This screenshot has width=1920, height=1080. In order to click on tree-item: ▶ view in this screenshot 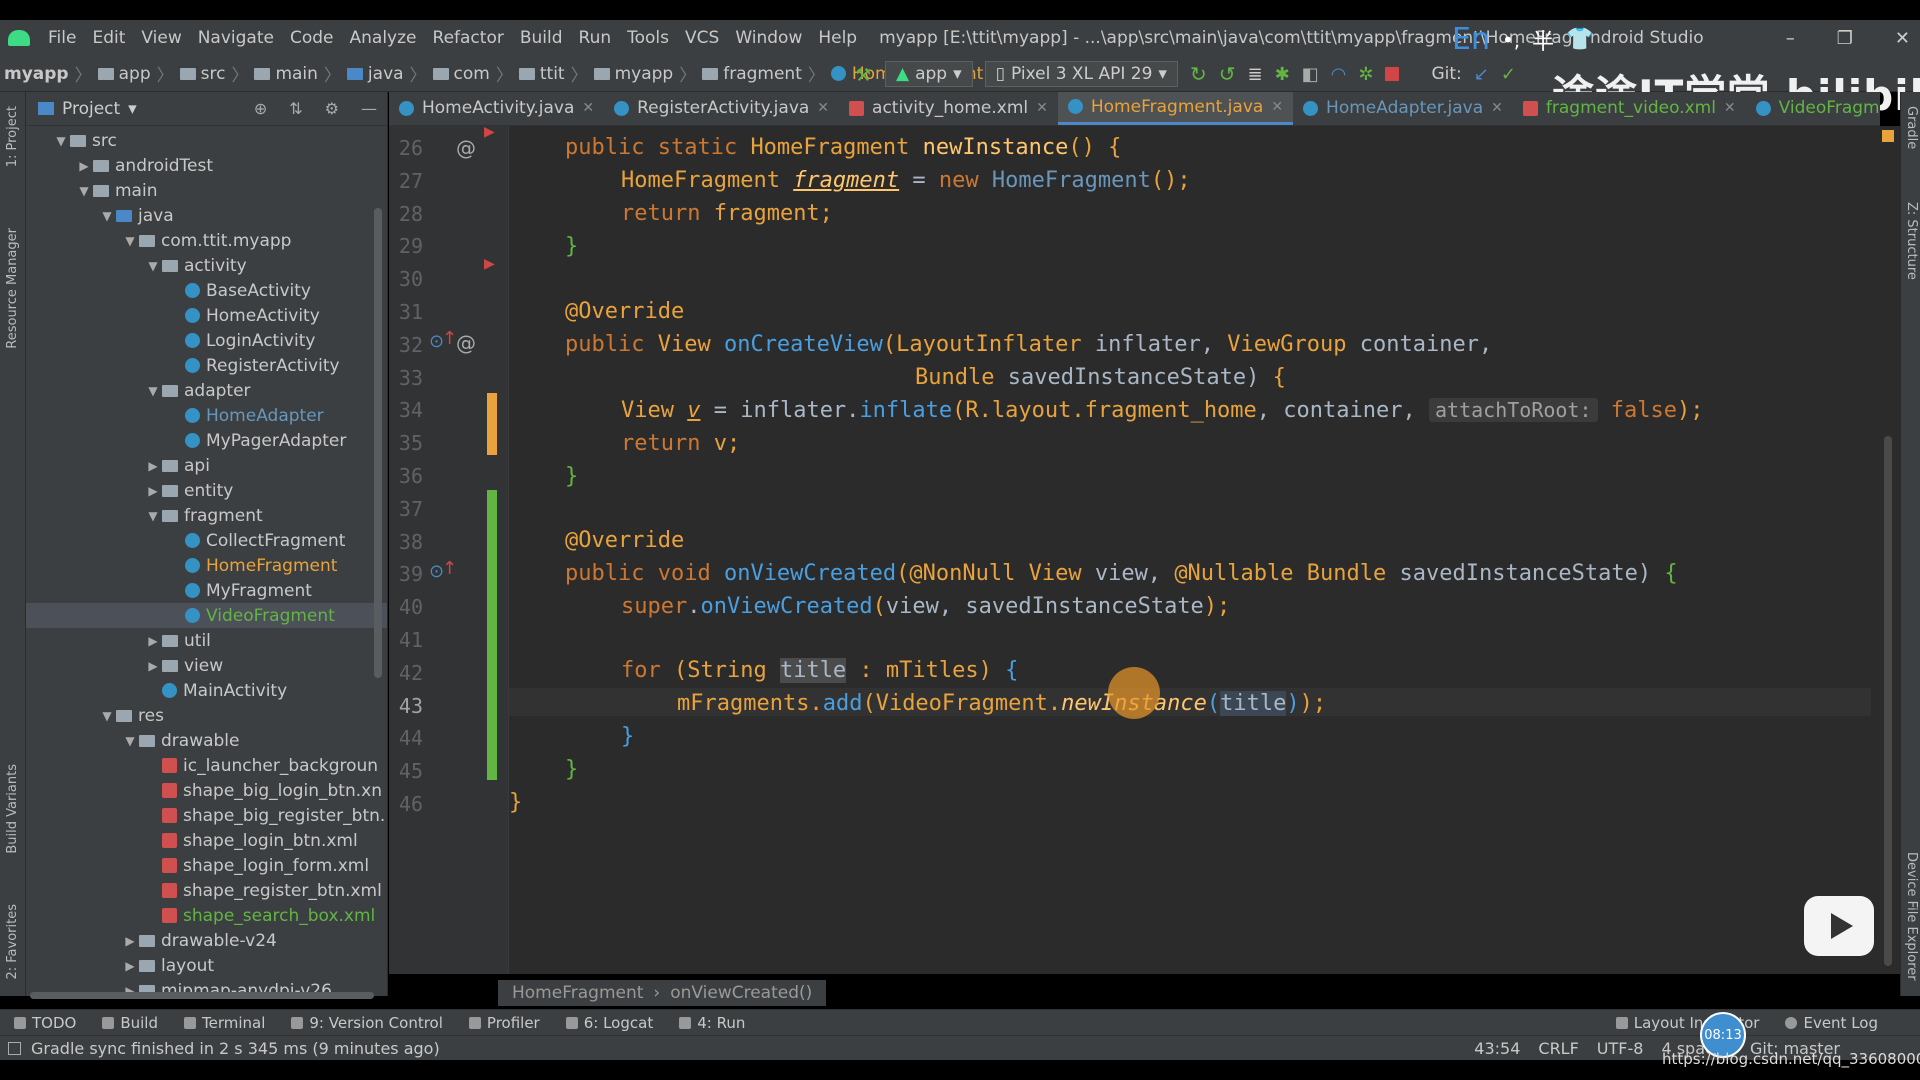, I will do `click(206, 665)`.